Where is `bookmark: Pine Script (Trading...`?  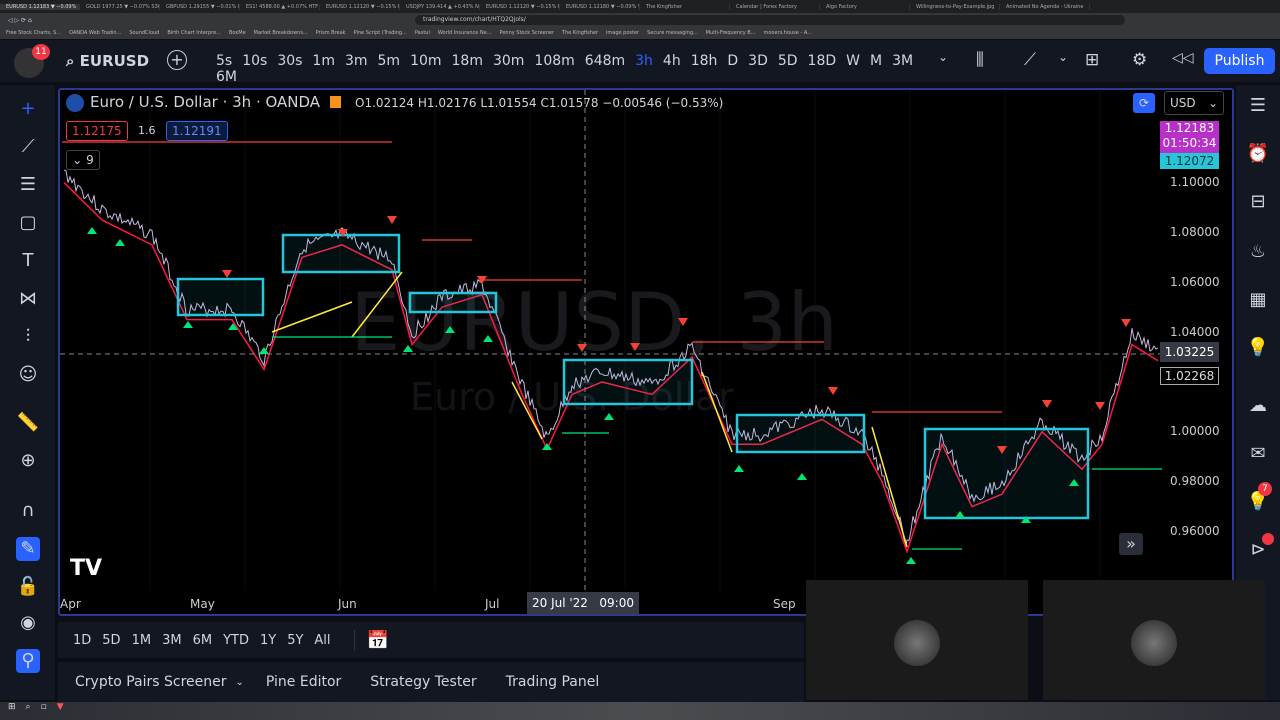
bookmark: Pine Script (Trading... is located at coordinates (380, 33).